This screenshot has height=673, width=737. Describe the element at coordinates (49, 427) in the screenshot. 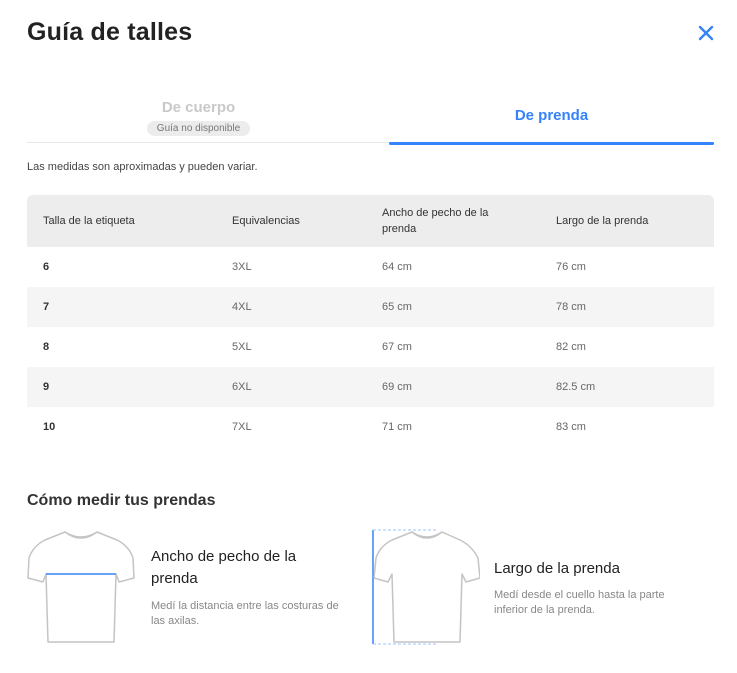

I see `size-label-cell: 10` at that location.